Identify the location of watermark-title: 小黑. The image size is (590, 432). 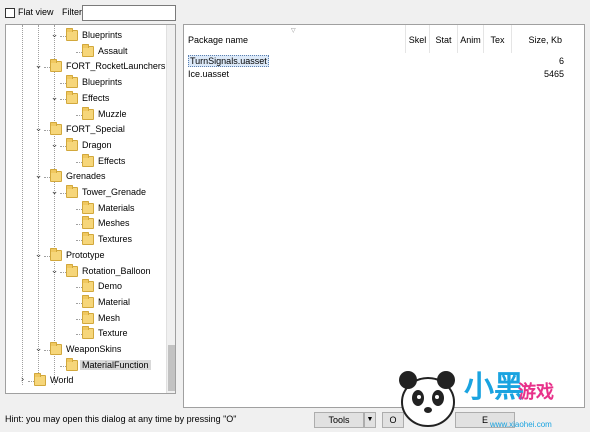
(494, 387).